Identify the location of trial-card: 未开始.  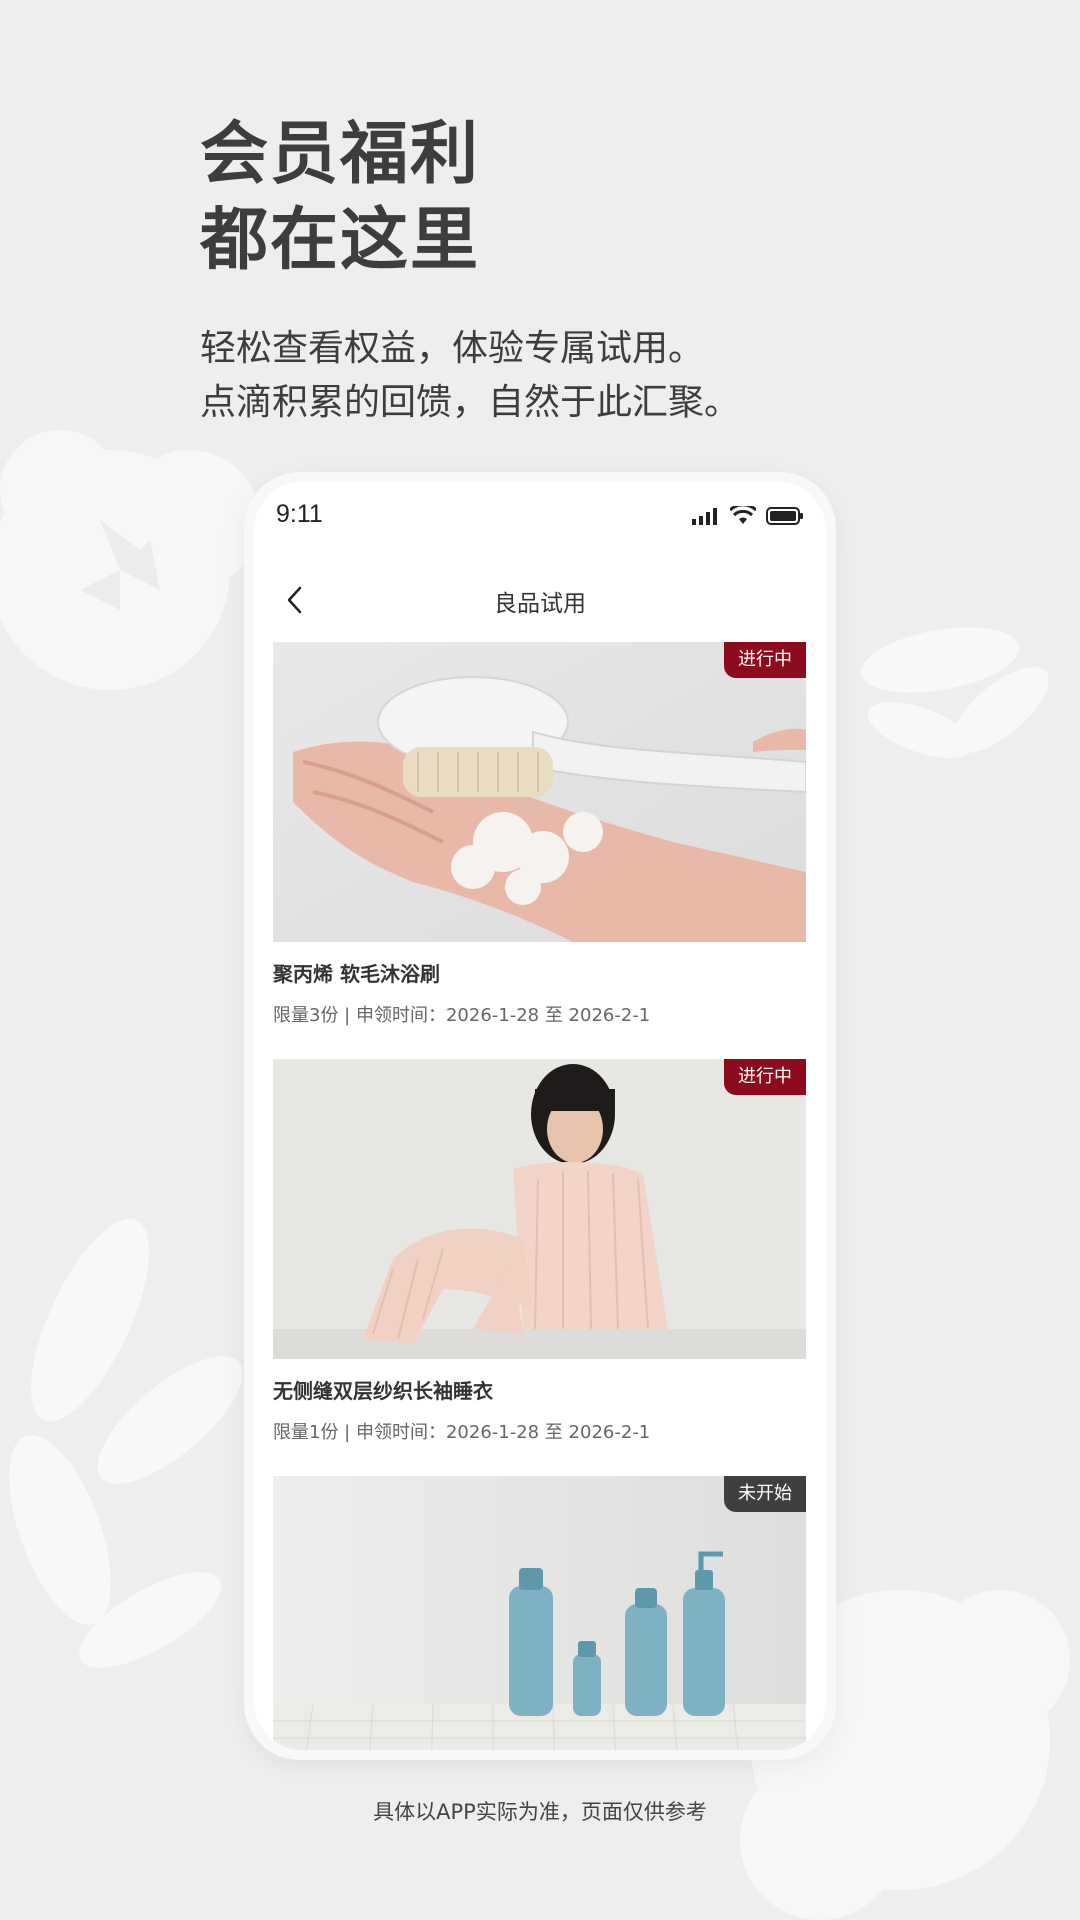
(539, 1613).